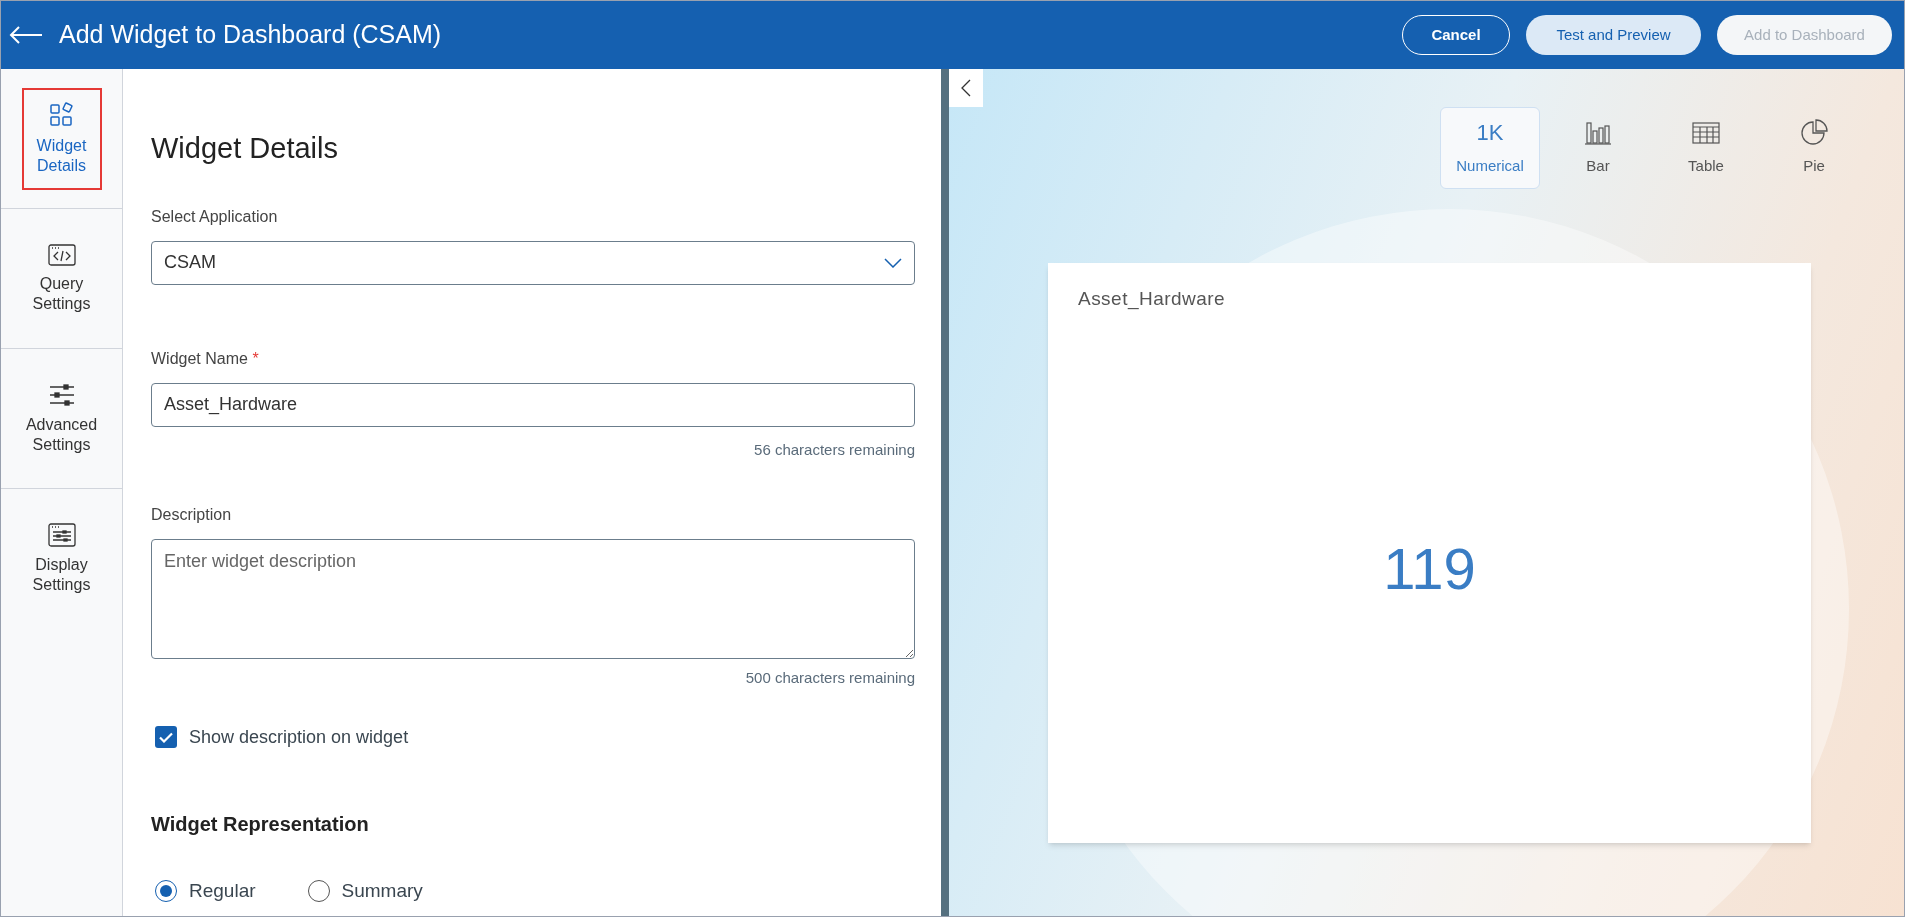 The image size is (1905, 917). I want to click on radio-label: Summary, so click(382, 890).